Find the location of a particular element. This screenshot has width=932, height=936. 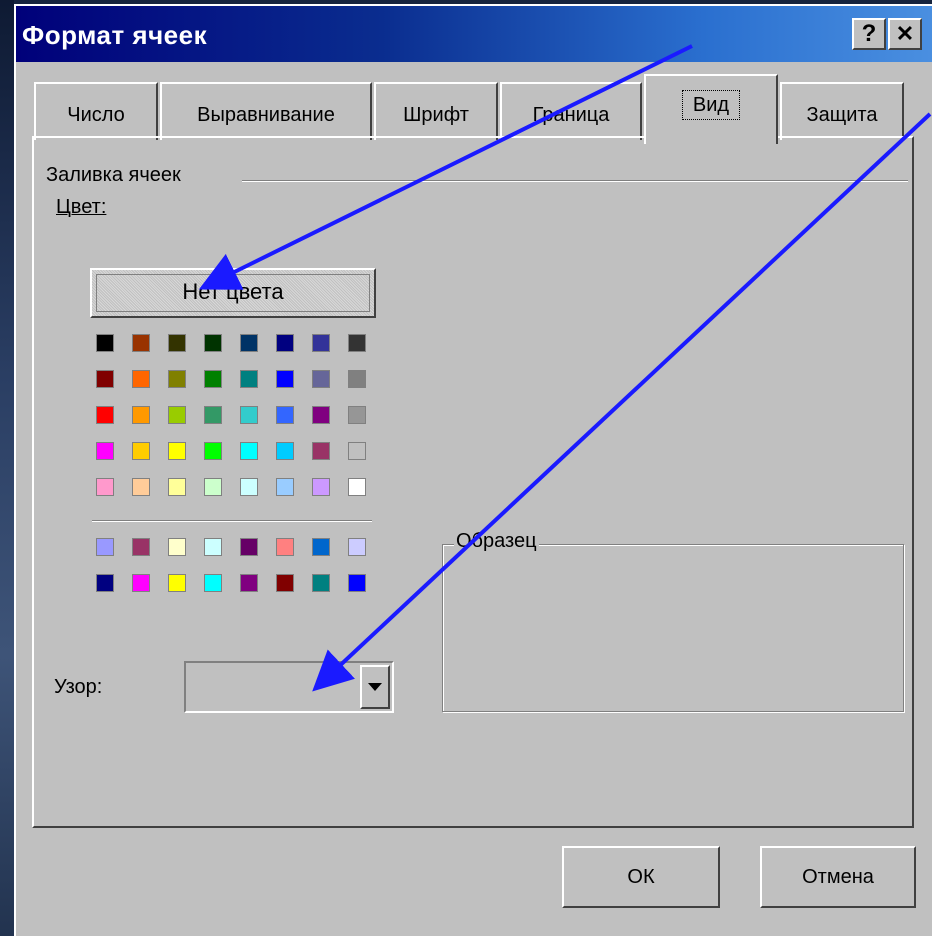

sample-label: Образец is located at coordinates (496, 541).